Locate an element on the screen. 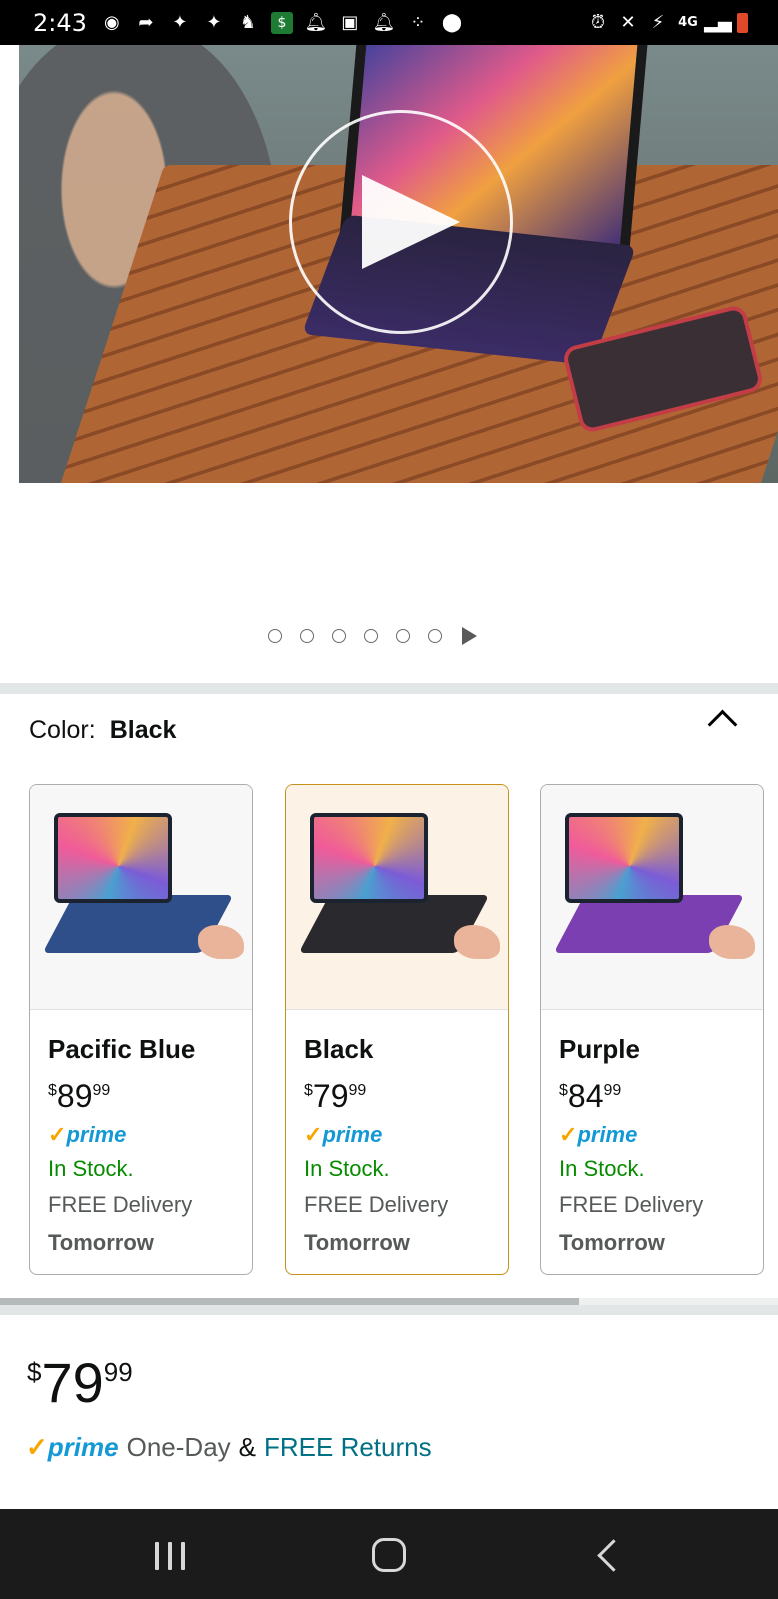 Image resolution: width=778 pixels, height=1599 pixels. messenger-icon: ◉ is located at coordinates (112, 22).